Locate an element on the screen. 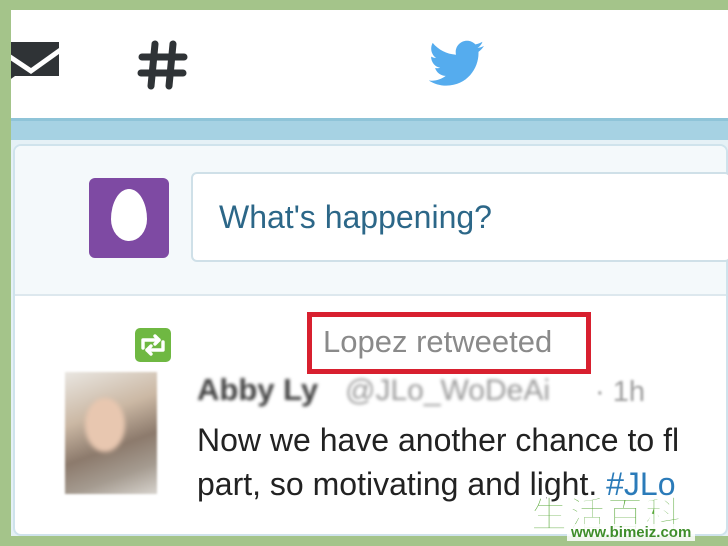  hashtag-icon is located at coordinates (163, 65).